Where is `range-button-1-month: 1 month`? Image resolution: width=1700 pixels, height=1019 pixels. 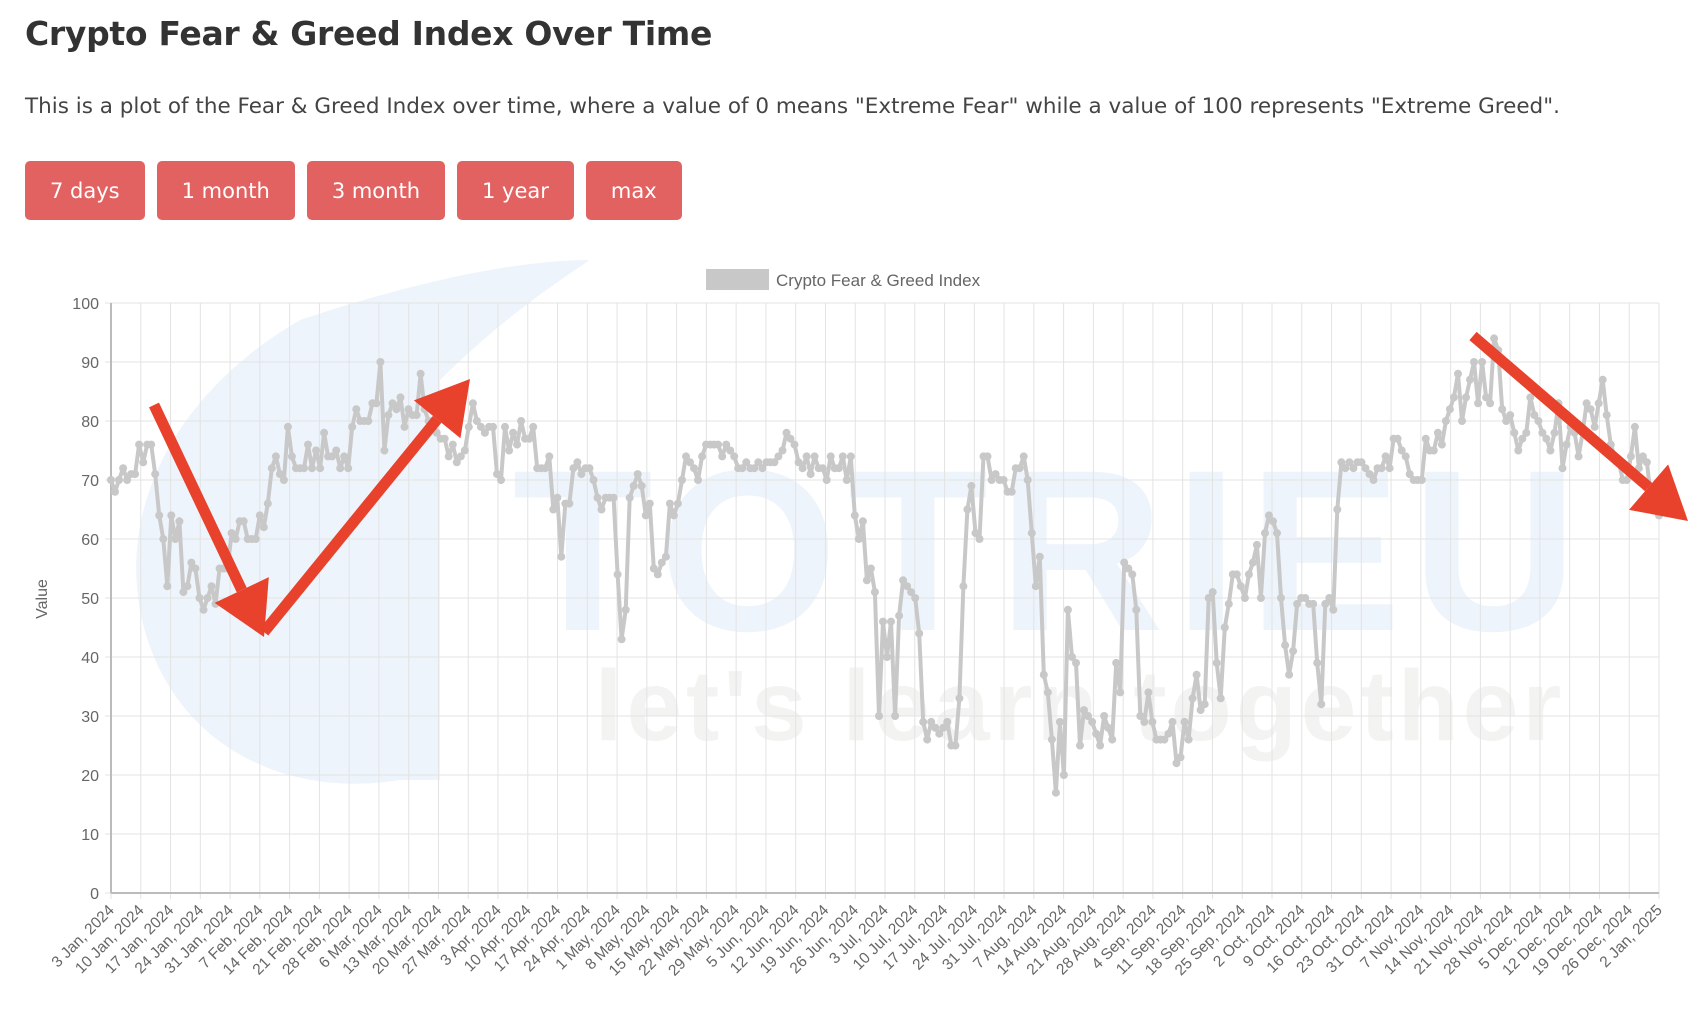 range-button-1-month: 1 month is located at coordinates (225, 190).